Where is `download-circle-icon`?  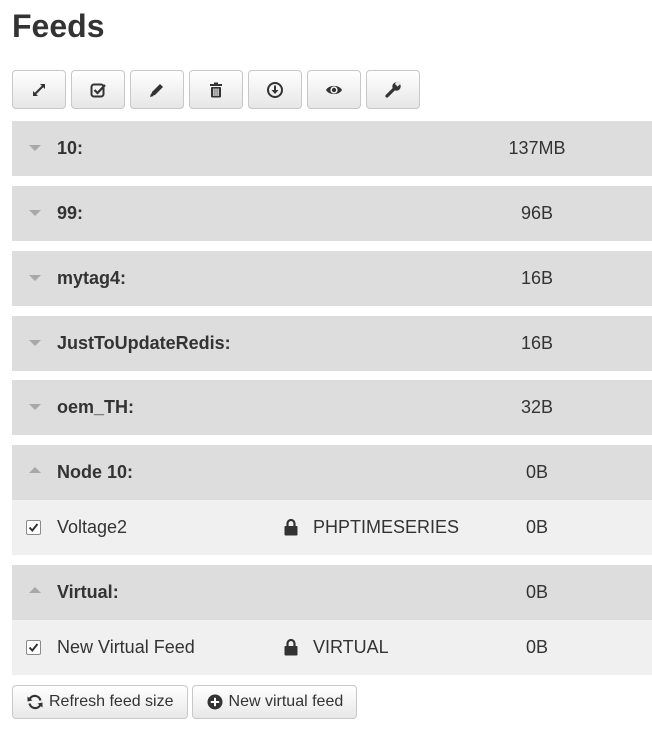 download-circle-icon is located at coordinates (275, 89).